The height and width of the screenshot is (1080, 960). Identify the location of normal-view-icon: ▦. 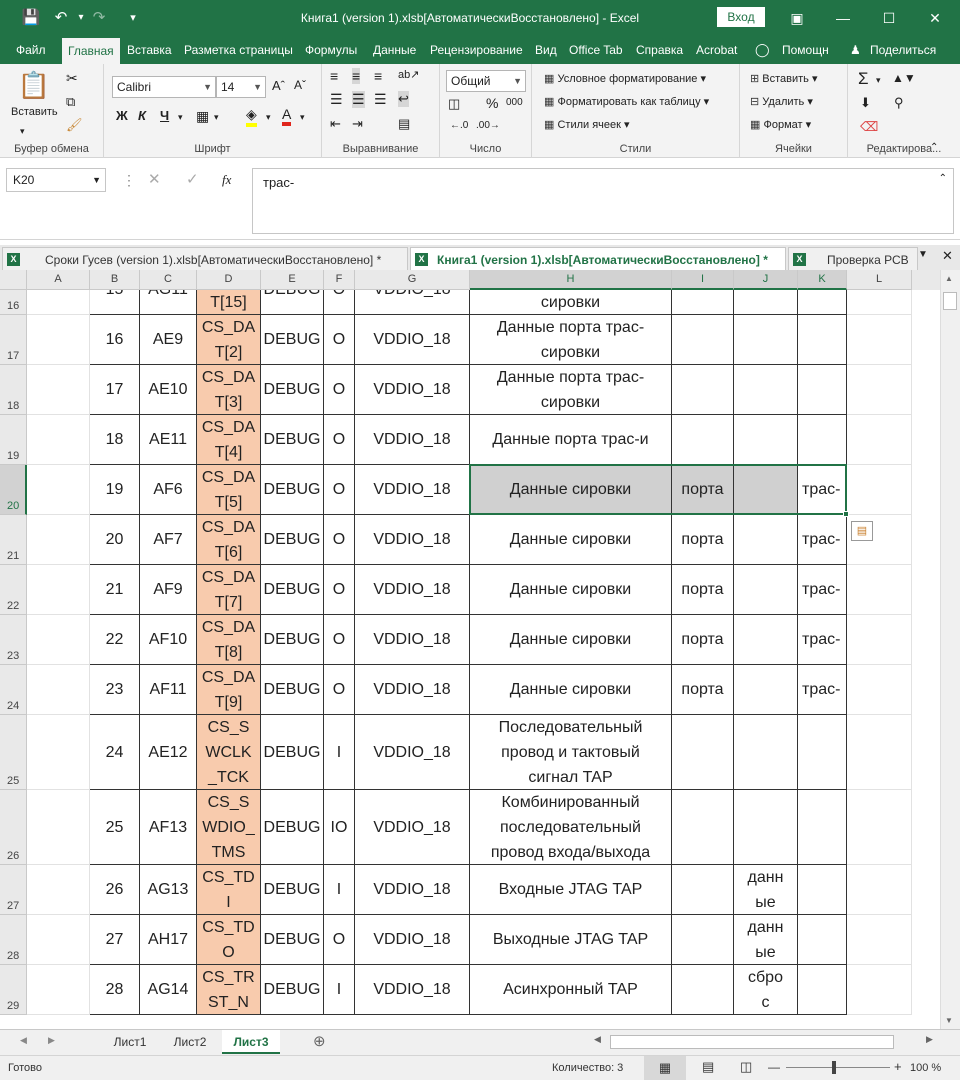
(665, 1068).